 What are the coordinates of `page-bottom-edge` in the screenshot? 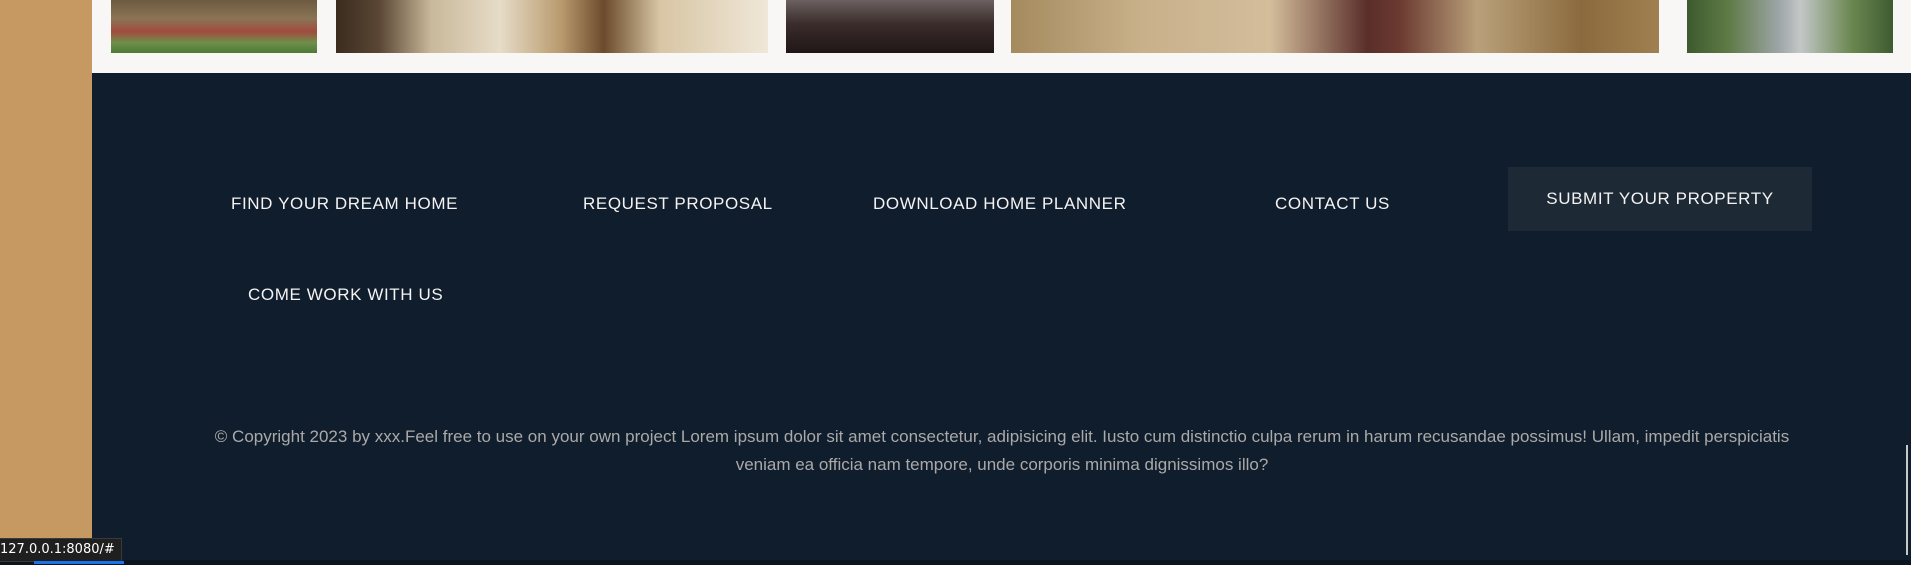 It's located at (955, 562).